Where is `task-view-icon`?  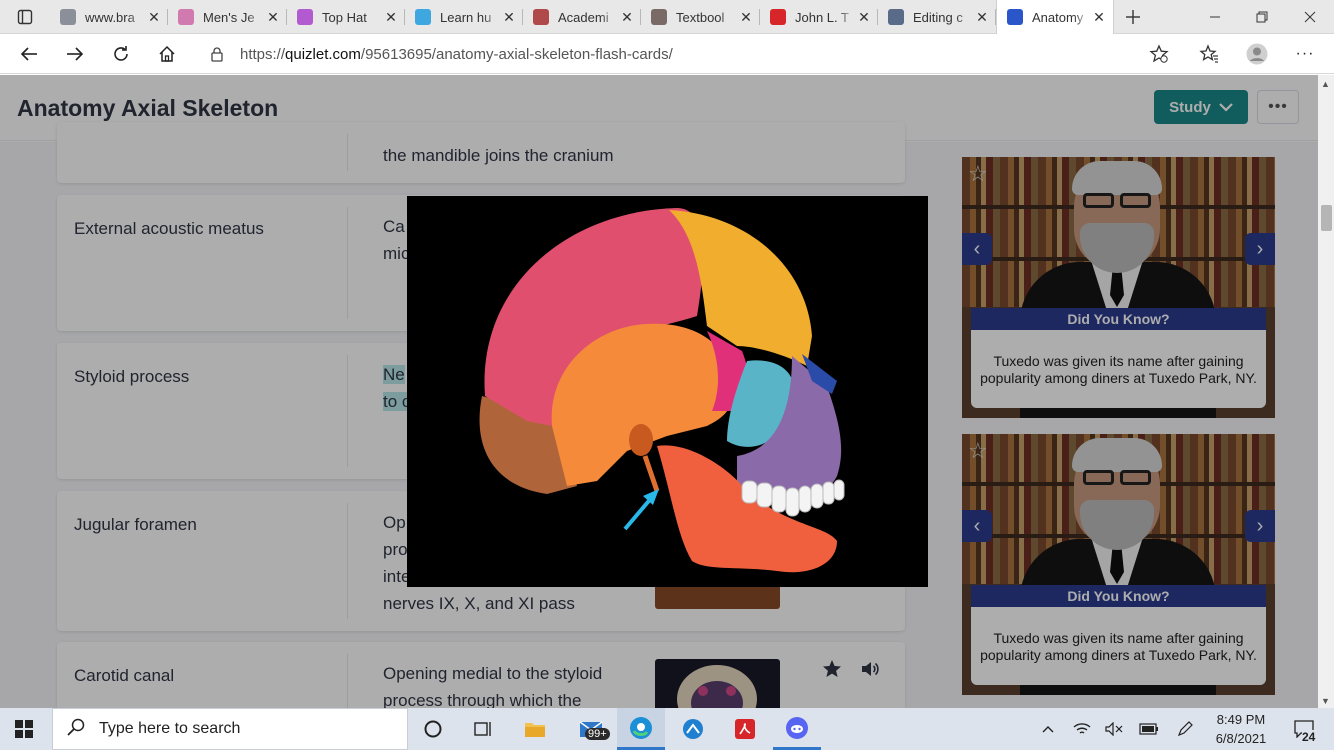 task-view-icon is located at coordinates (483, 729).